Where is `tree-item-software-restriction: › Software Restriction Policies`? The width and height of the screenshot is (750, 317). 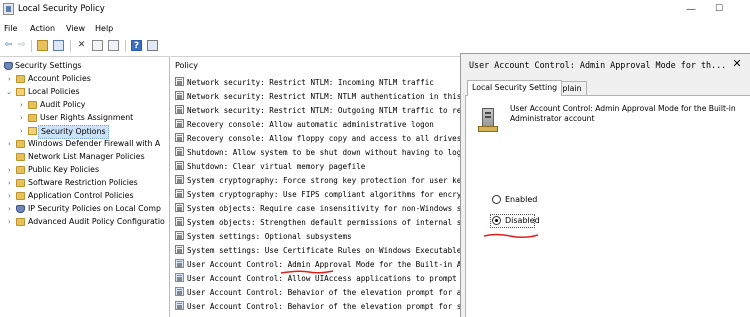
tree-item-software-restriction: › Software Restriction Policies is located at coordinates (84, 183).